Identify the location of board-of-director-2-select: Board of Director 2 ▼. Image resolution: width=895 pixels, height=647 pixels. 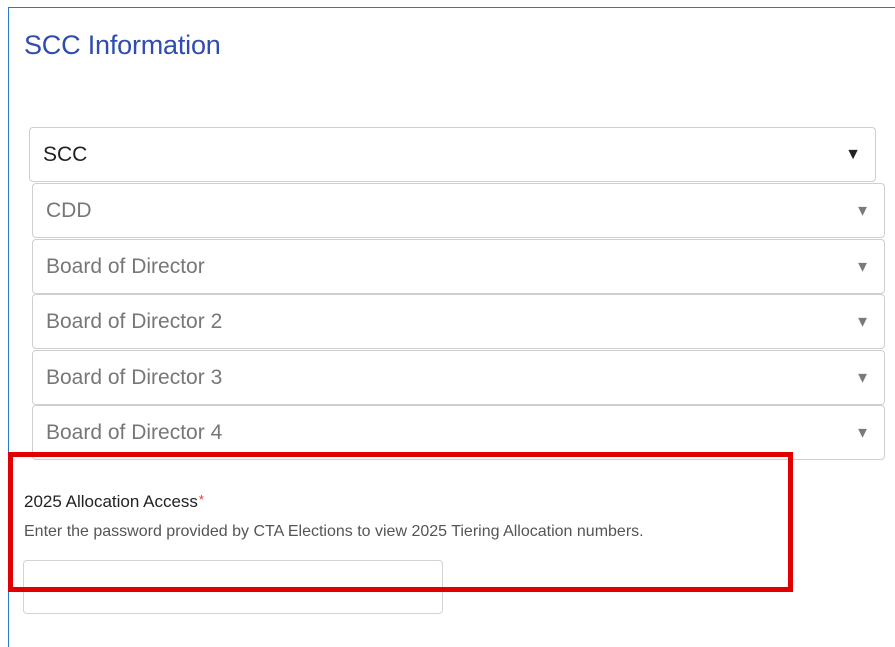
(458, 321).